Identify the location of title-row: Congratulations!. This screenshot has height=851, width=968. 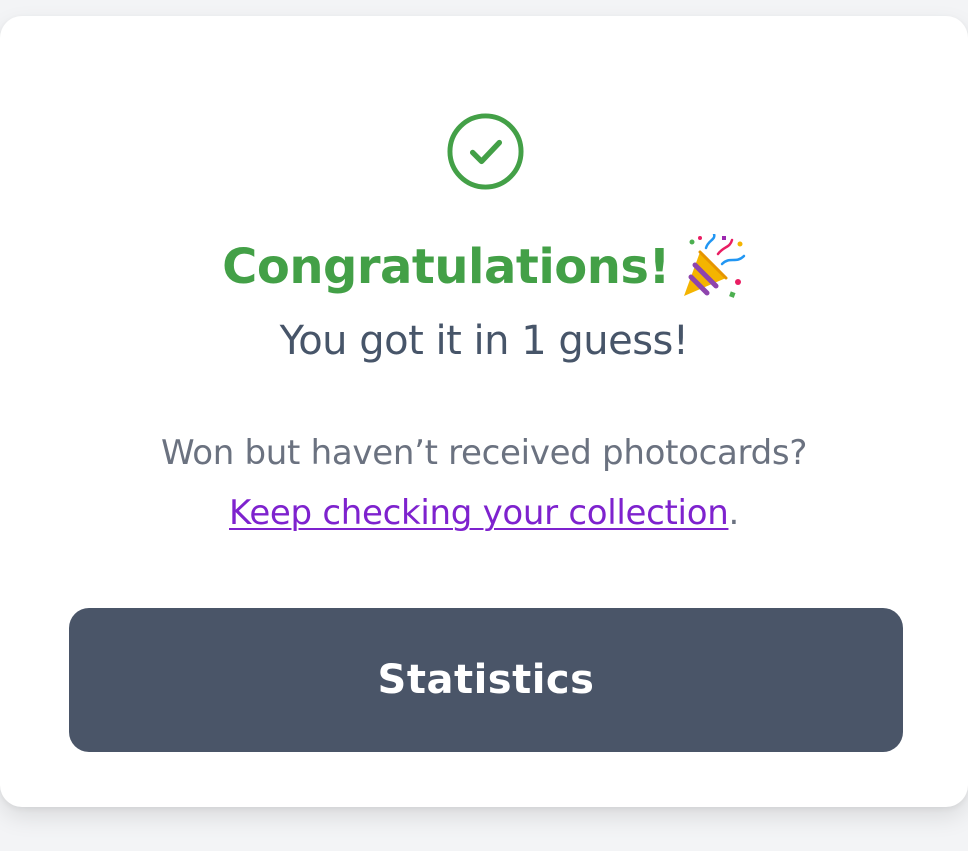
(484, 267).